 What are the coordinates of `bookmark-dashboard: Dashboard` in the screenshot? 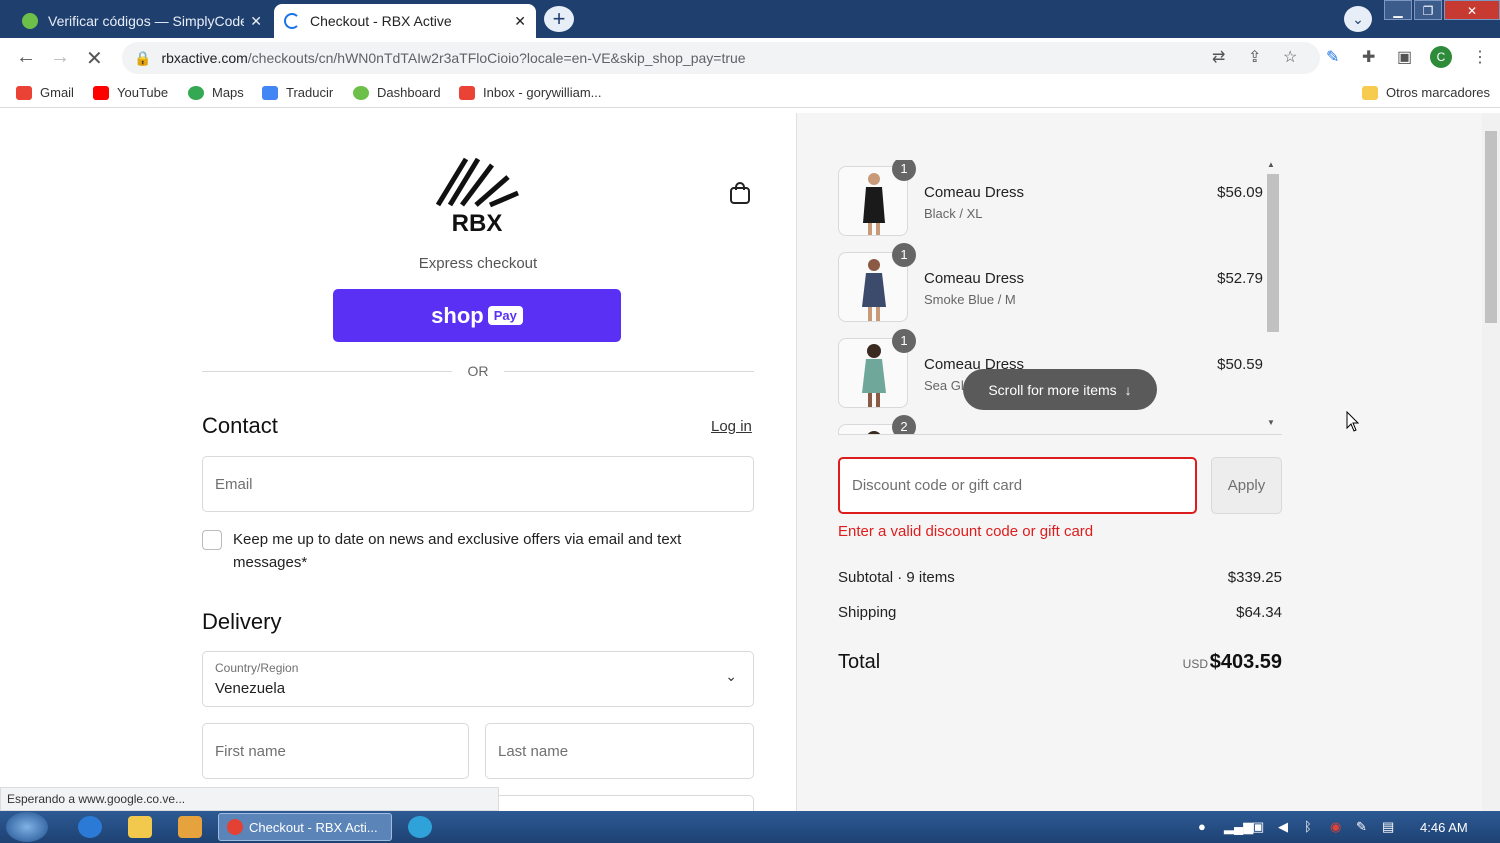 It's located at (397, 92).